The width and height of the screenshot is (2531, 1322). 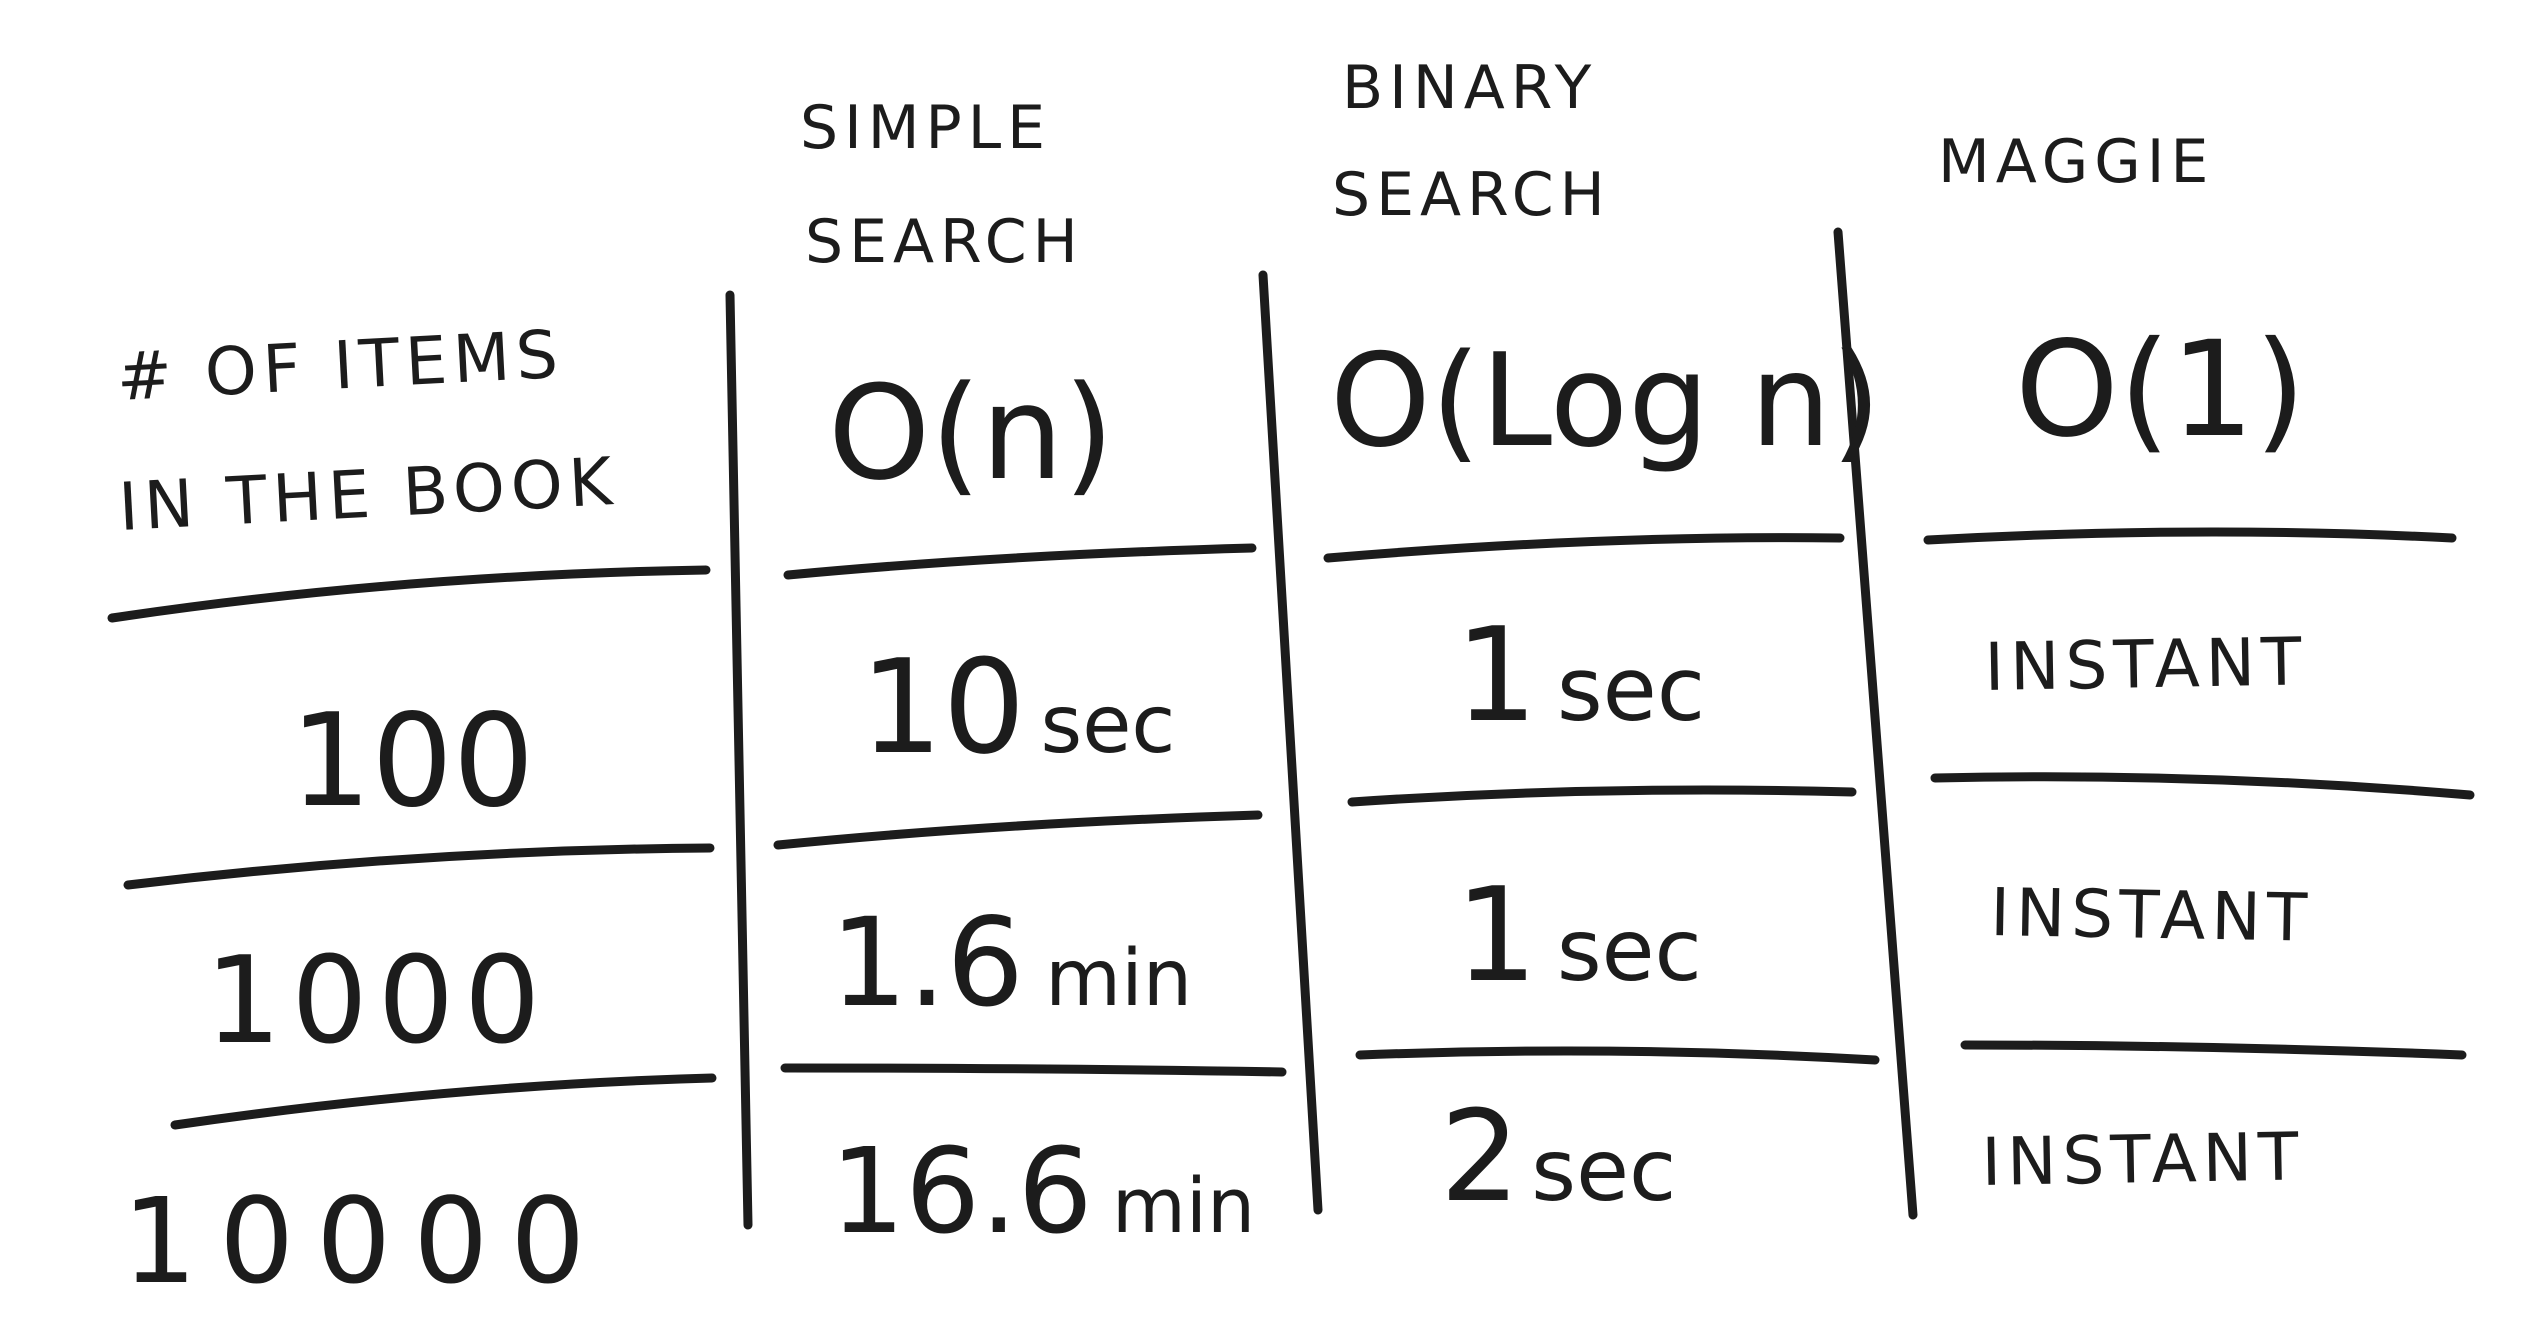 I want to click on row2-underline-col1, so click(x=443, y=1101).